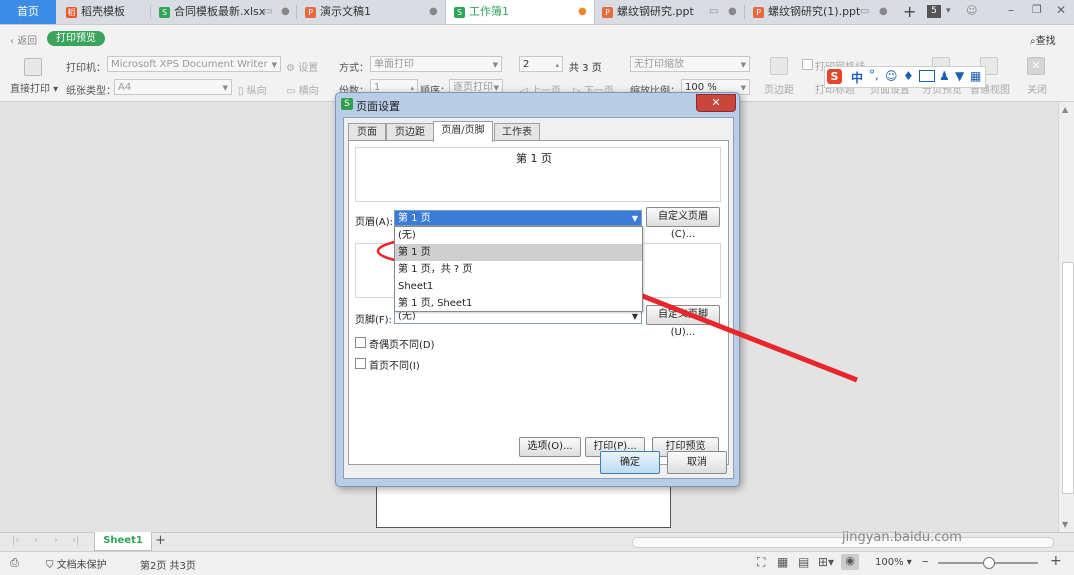  What do you see at coordinates (518, 252) in the screenshot?
I see `dropdown-item-page-1: 第 1 页` at bounding box center [518, 252].